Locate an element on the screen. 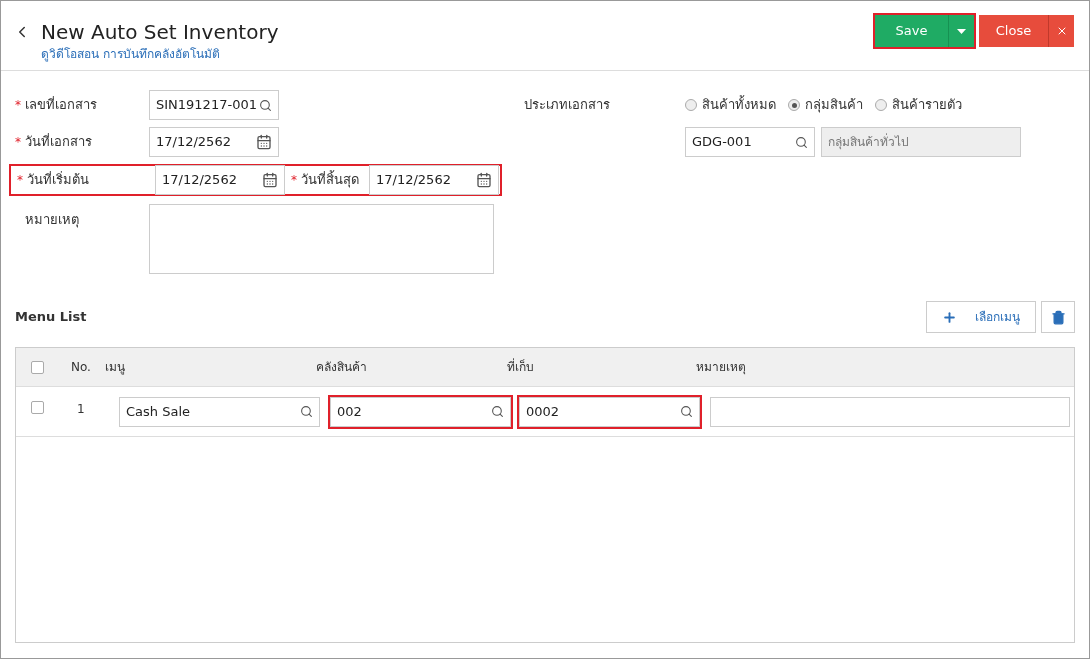 The width and height of the screenshot is (1090, 659). input-field: 002 is located at coordinates (420, 411).